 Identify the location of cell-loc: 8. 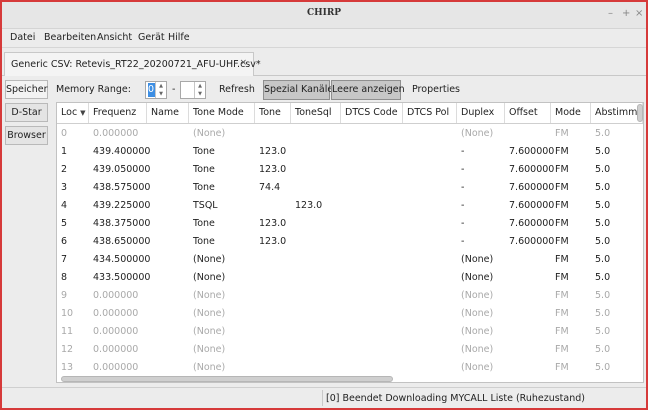
(62, 278).